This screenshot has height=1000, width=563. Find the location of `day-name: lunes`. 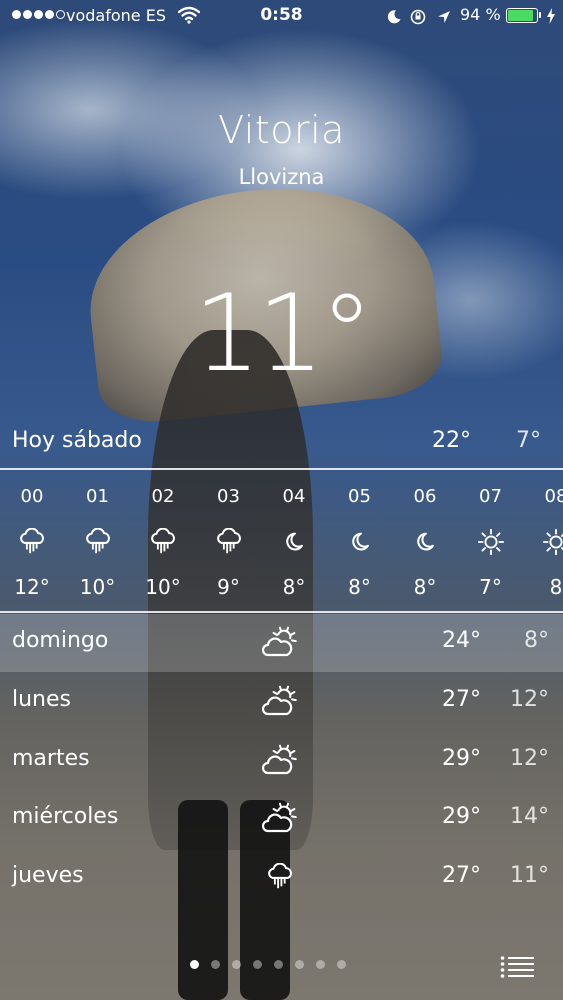

day-name: lunes is located at coordinates (41, 699).